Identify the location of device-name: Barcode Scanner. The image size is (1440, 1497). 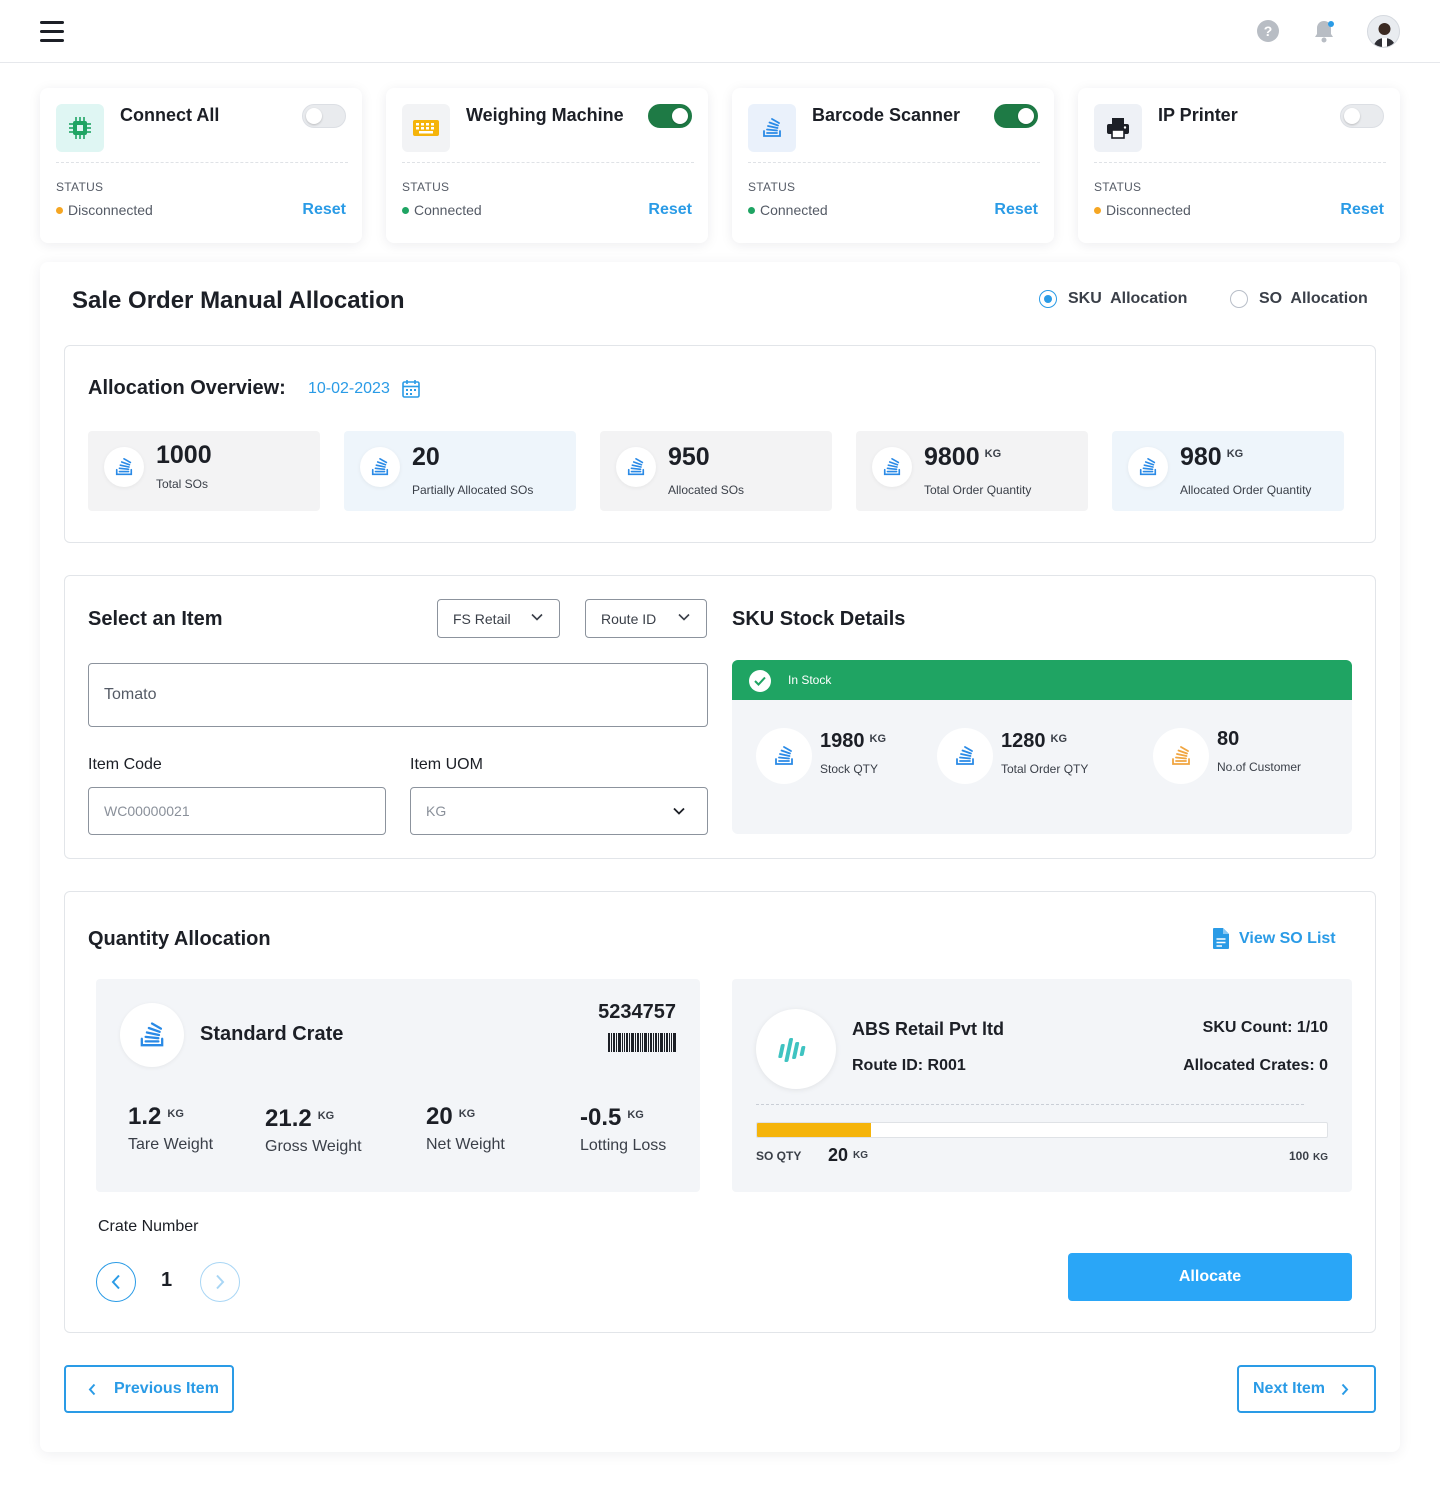
(886, 115).